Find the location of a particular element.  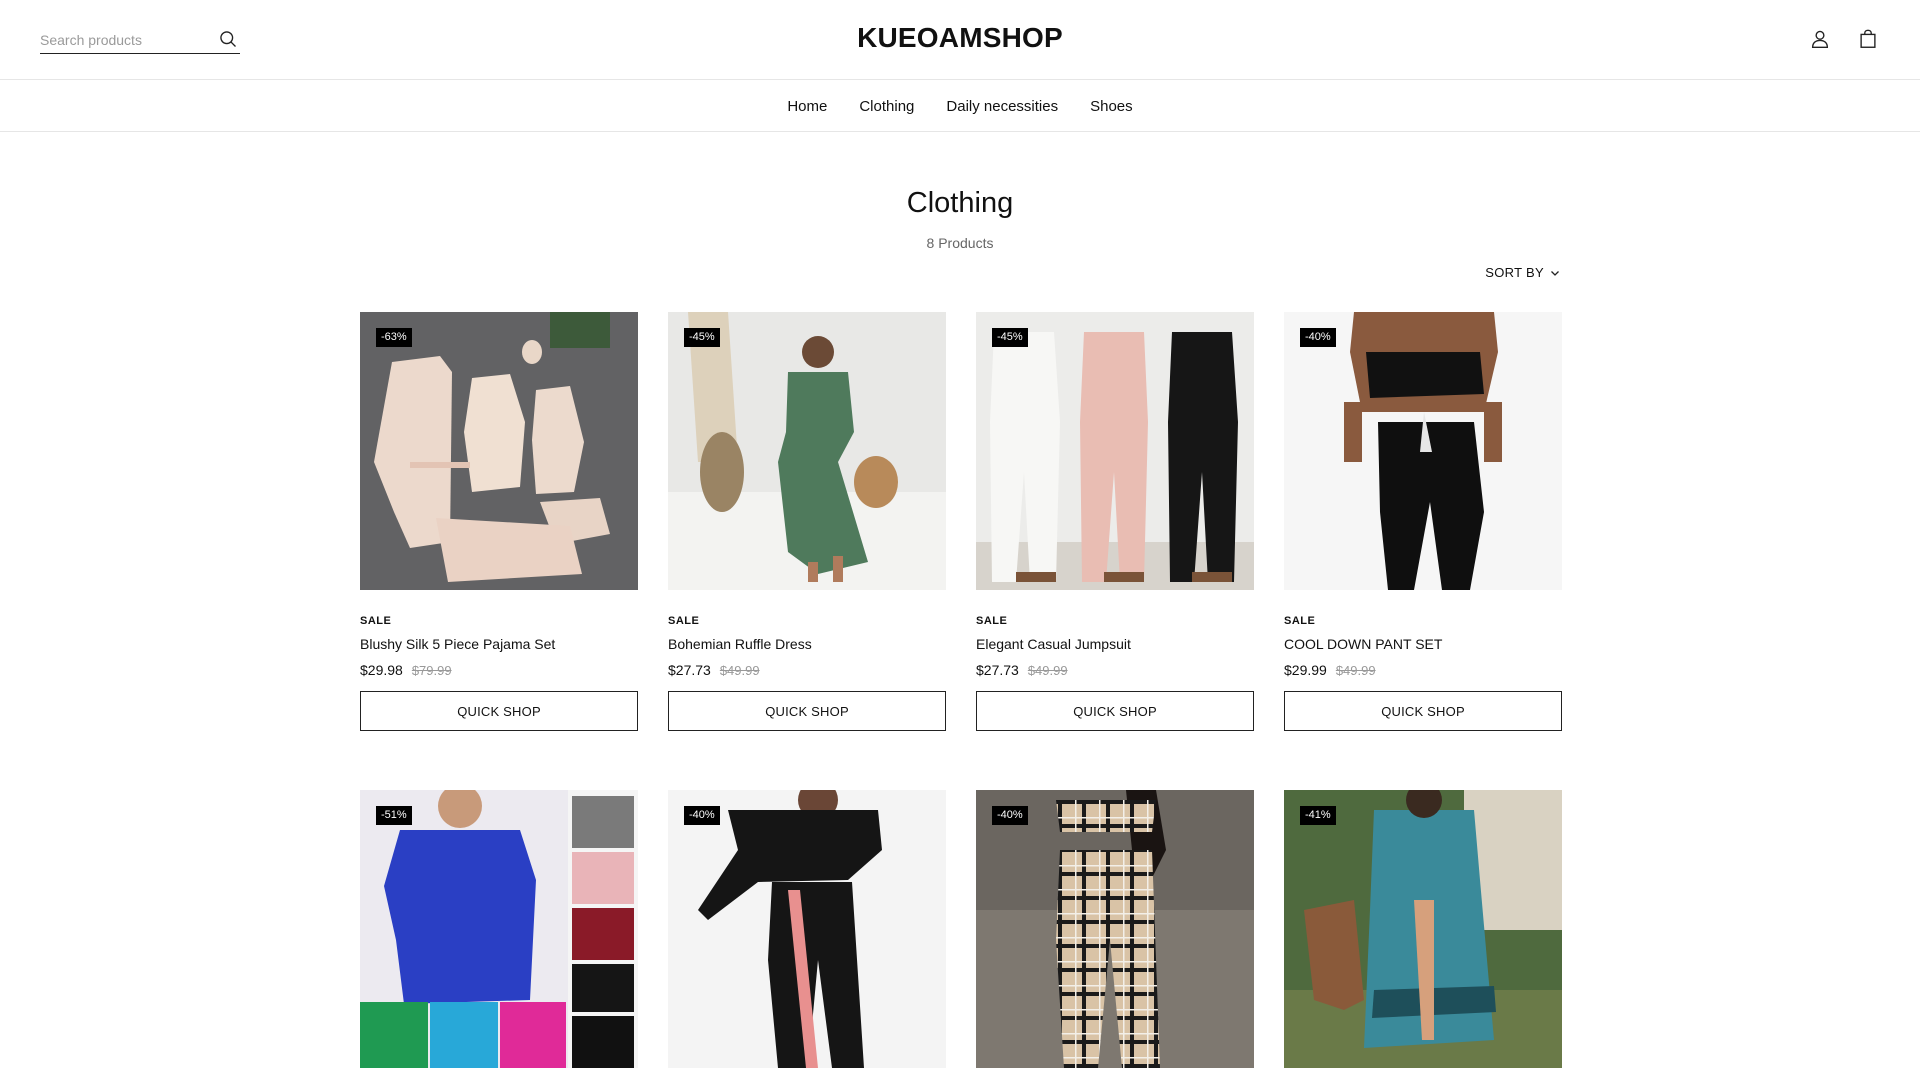

product-title: Bohemian Ruffle Dress is located at coordinates (807, 644).